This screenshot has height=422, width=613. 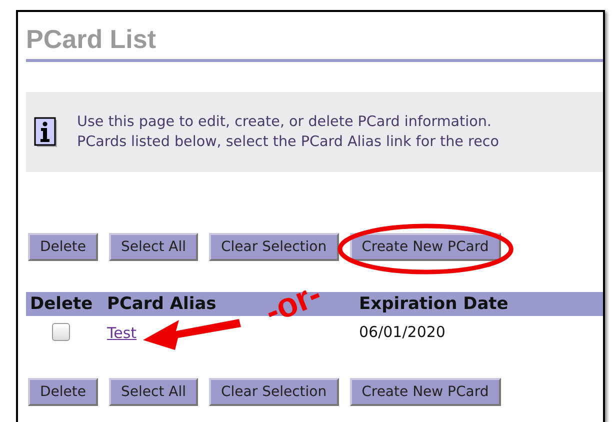 What do you see at coordinates (122, 333) in the screenshot?
I see `alias-link: Test` at bounding box center [122, 333].